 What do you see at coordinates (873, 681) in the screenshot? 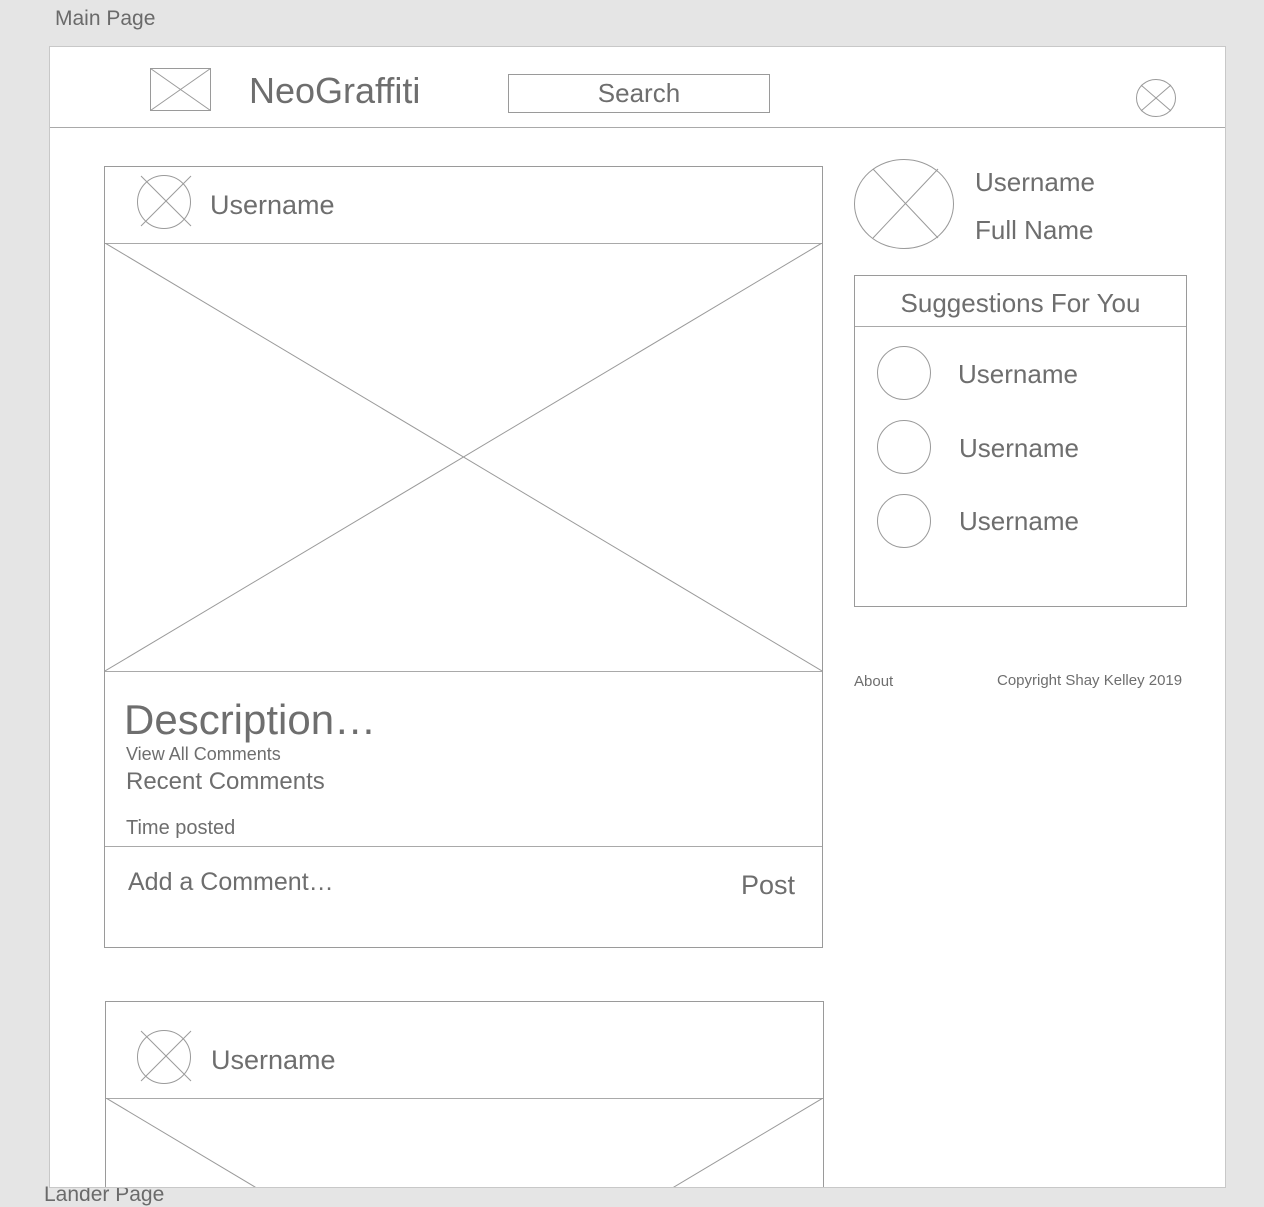
I see `about-link: About` at bounding box center [873, 681].